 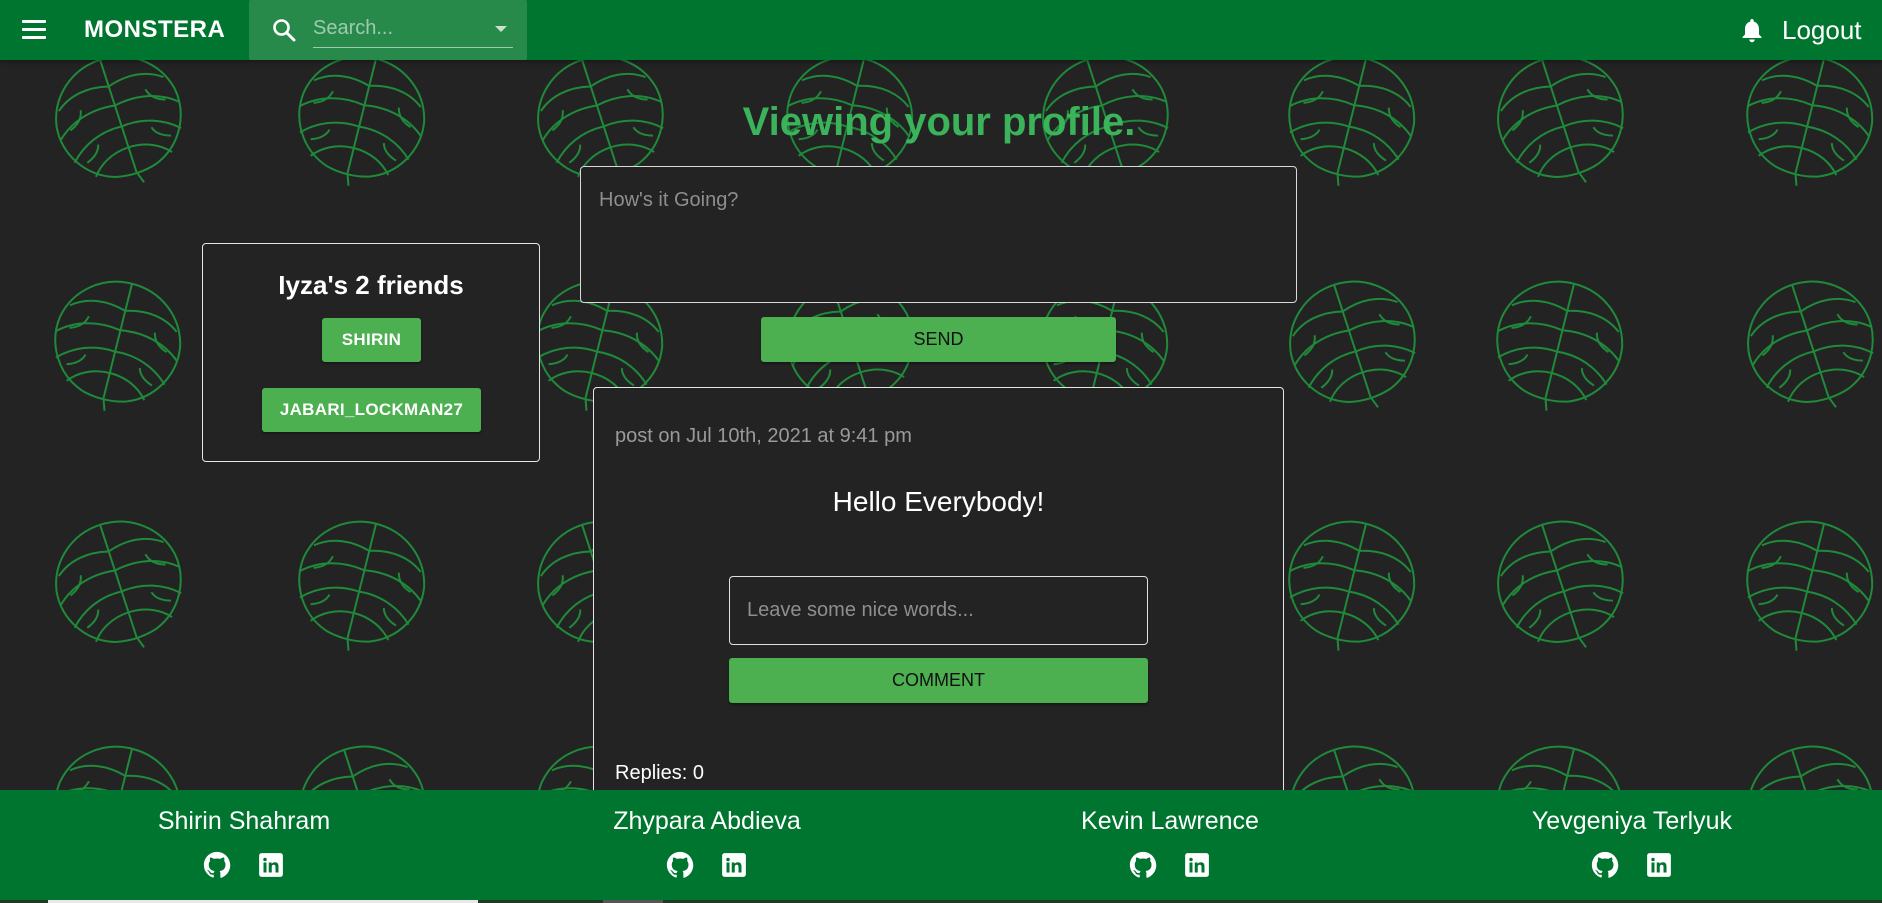 I want to click on friend-button-jabari: JABARI_LOCKMAN27, so click(x=371, y=410).